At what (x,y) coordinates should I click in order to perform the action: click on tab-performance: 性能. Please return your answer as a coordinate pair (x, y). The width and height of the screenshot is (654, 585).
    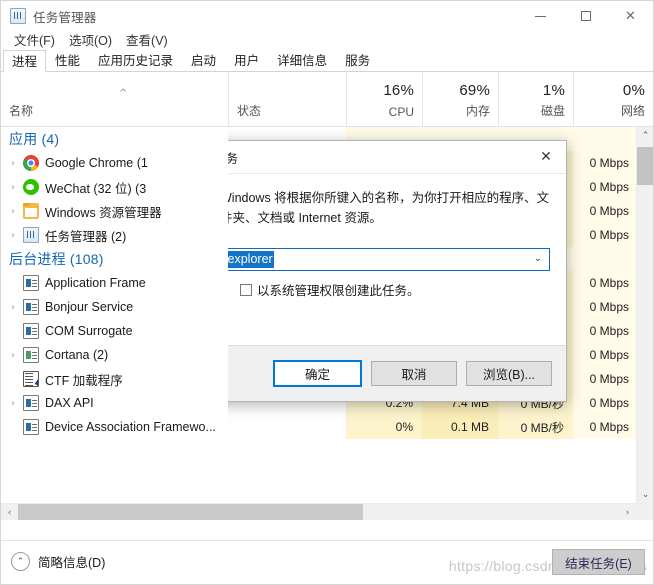
    Looking at the image, I should click on (67, 60).